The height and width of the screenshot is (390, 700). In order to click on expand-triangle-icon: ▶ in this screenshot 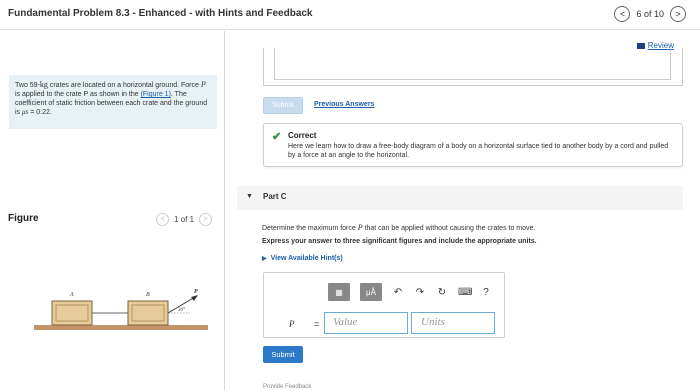, I will do `click(264, 259)`.